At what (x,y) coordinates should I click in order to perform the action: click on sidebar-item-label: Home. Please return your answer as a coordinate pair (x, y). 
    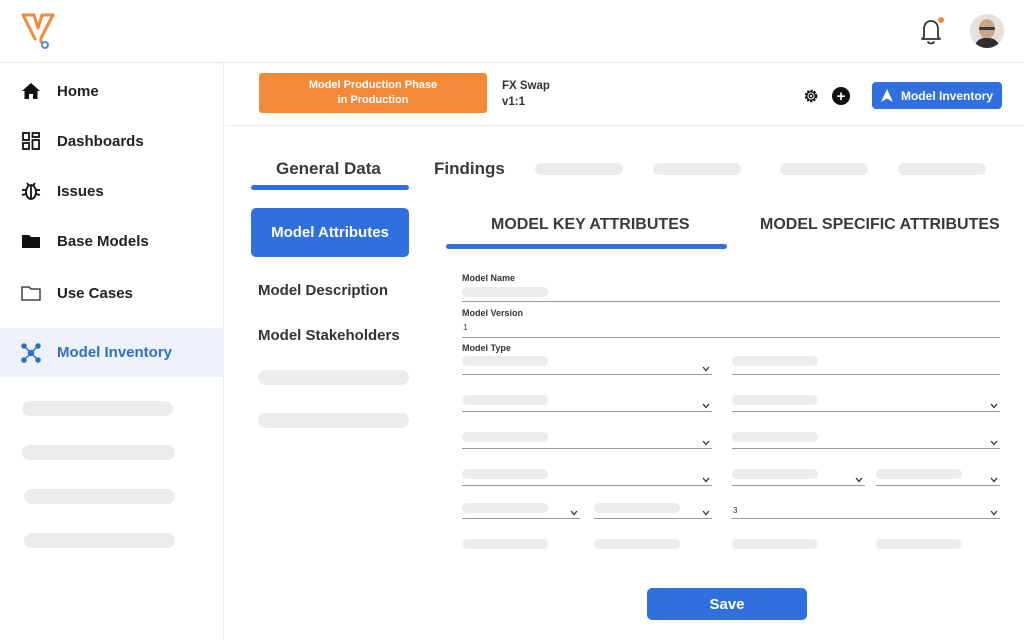
    Looking at the image, I should click on (78, 91).